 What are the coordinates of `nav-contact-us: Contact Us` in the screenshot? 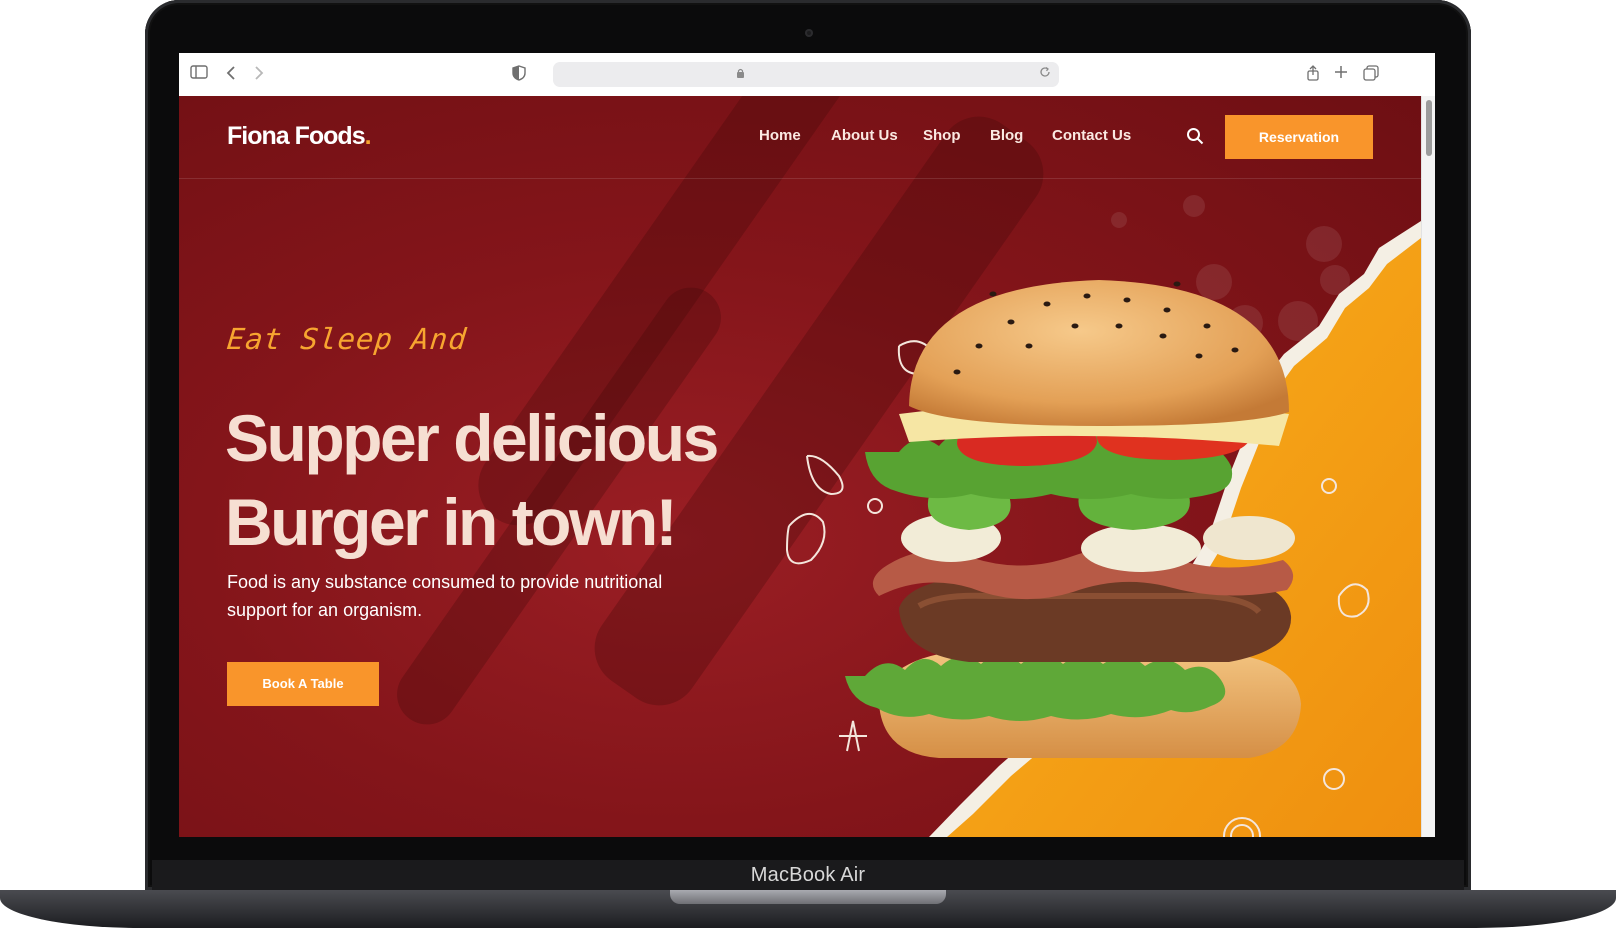 It's located at (1091, 135).